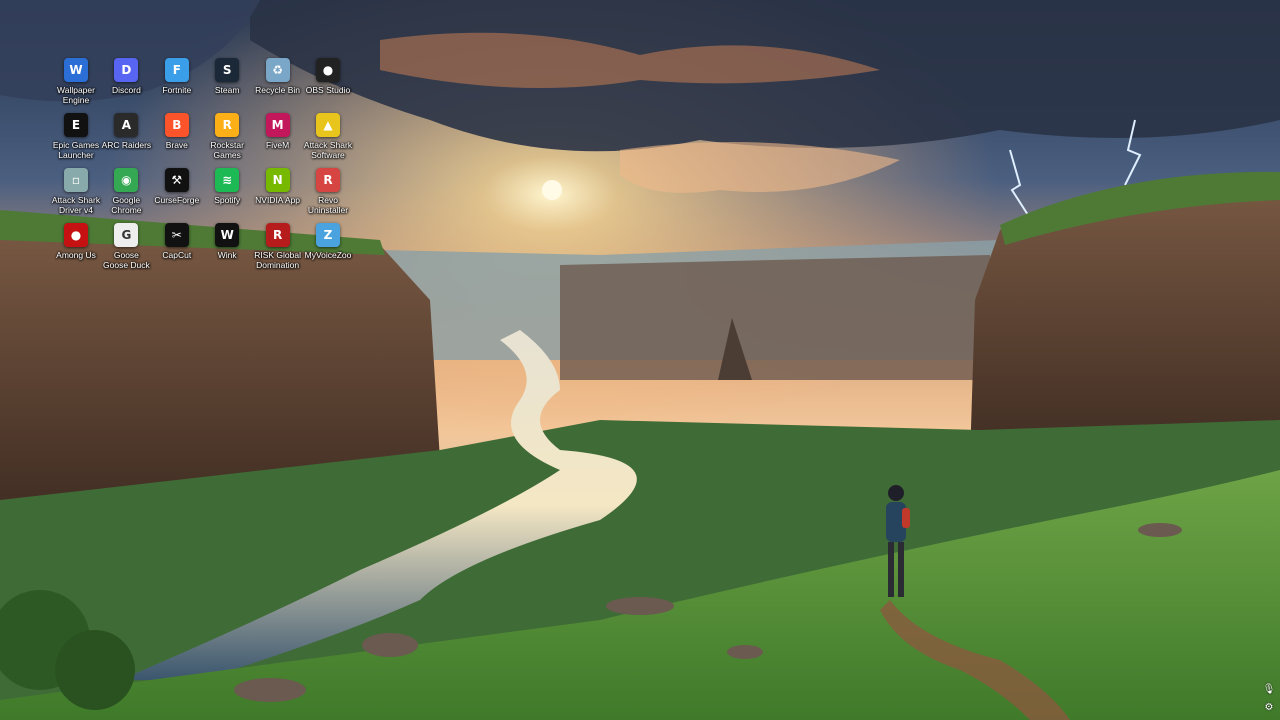 The width and height of the screenshot is (1280, 720). I want to click on desktop-icon-wink: W Wink, so click(227, 240).